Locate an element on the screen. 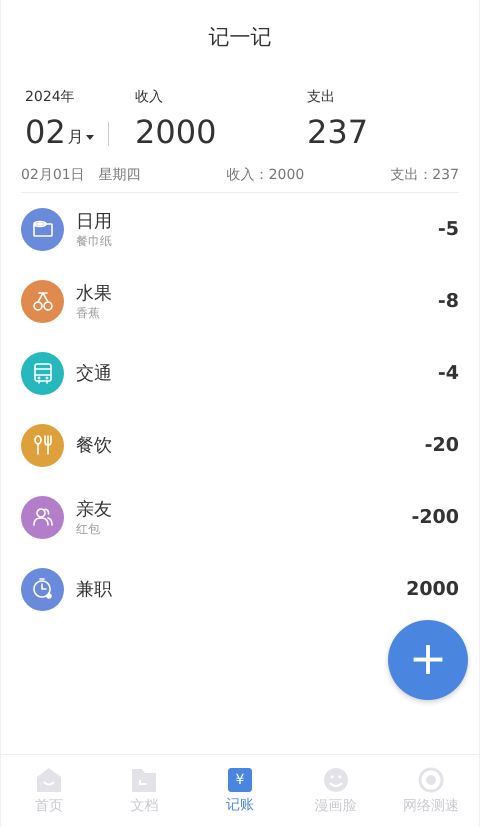 Image resolution: width=480 pixels, height=827 pixels. weekday: 星期四 is located at coordinates (119, 175).